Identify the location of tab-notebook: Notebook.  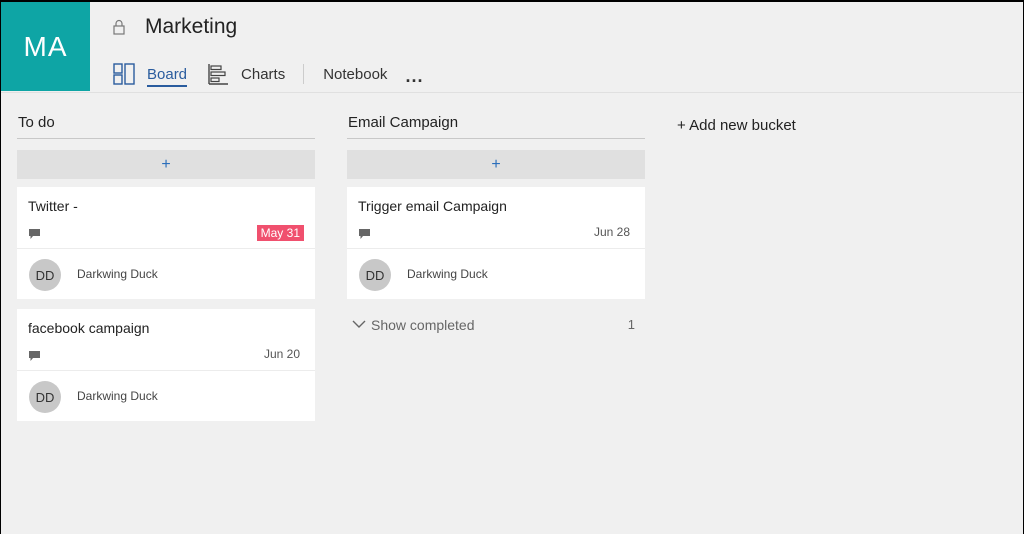
(364, 74).